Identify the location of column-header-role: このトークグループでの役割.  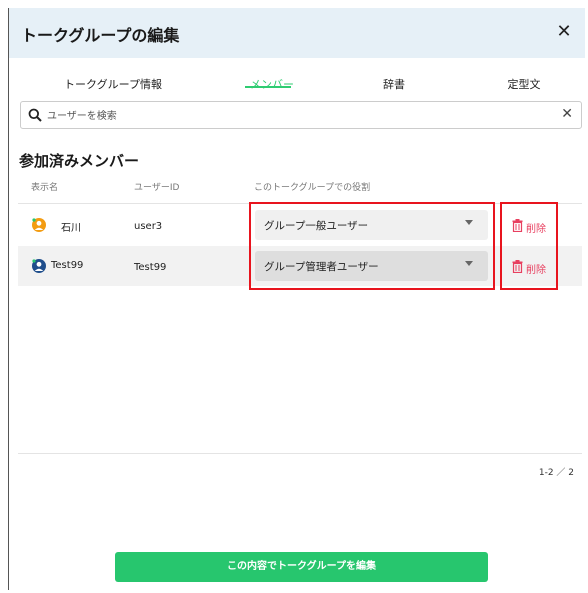
(312, 188).